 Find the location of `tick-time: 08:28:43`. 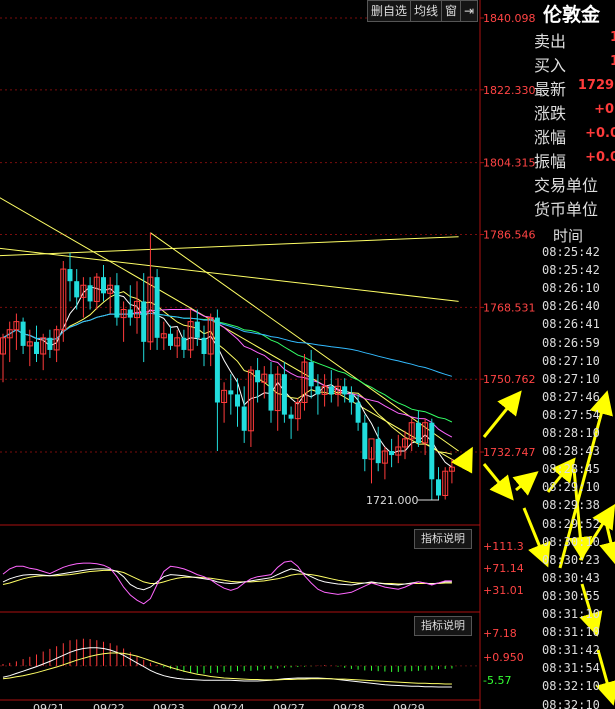

tick-time: 08:28:43 is located at coordinates (571, 451).